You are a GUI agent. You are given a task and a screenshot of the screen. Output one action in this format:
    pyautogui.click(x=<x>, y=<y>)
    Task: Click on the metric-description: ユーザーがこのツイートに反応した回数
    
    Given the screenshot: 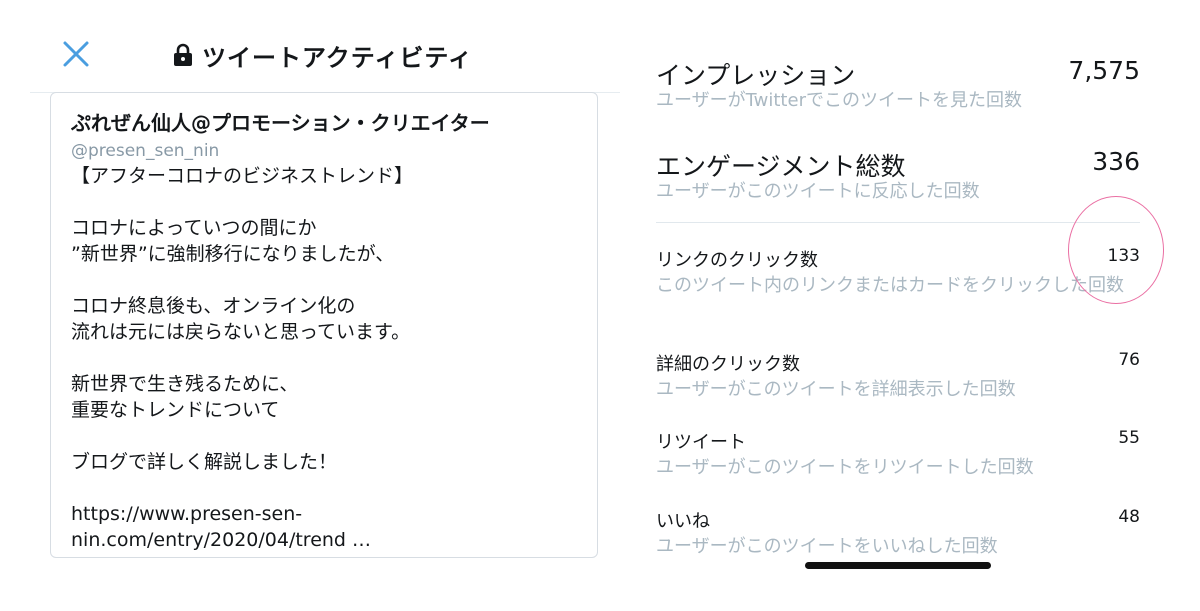 What is the action you would take?
    pyautogui.click(x=818, y=191)
    